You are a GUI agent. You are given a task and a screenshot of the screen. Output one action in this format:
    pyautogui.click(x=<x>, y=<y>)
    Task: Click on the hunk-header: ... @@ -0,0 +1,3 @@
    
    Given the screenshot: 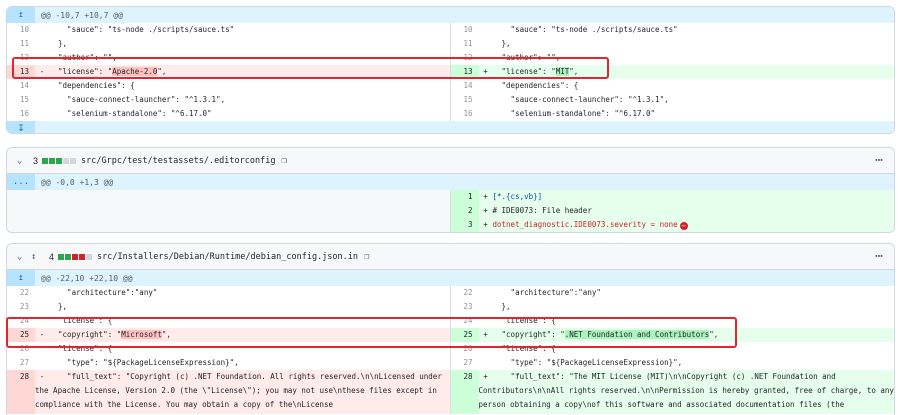 What is the action you would take?
    pyautogui.click(x=450, y=182)
    